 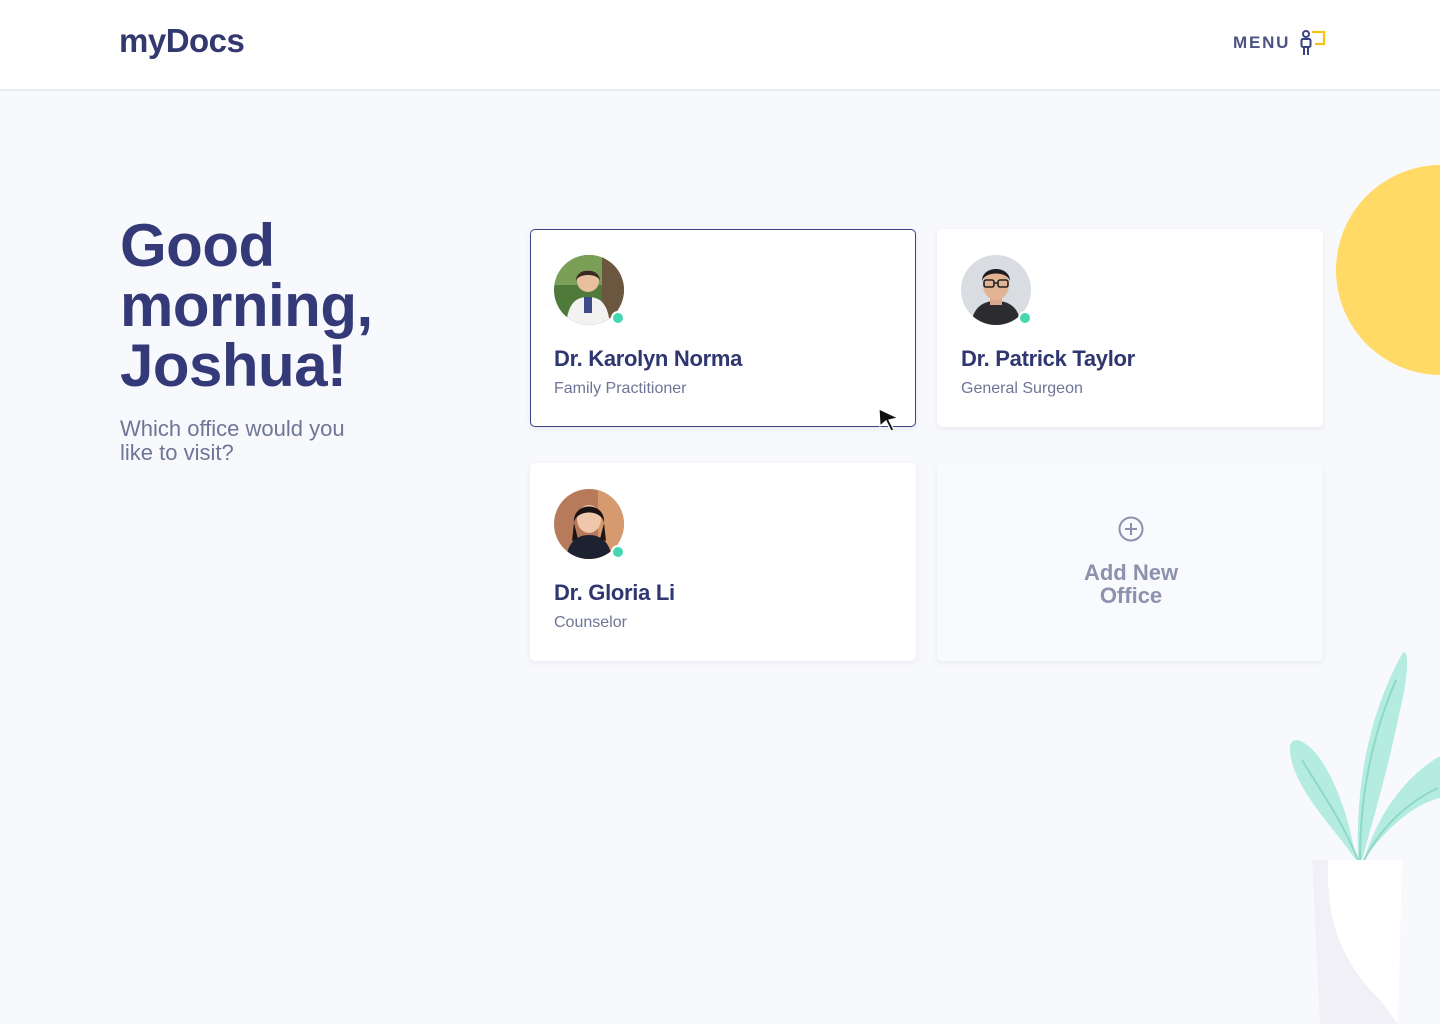 What do you see at coordinates (246, 305) in the screenshot?
I see `greeting-title: Good morning, Joshua!` at bounding box center [246, 305].